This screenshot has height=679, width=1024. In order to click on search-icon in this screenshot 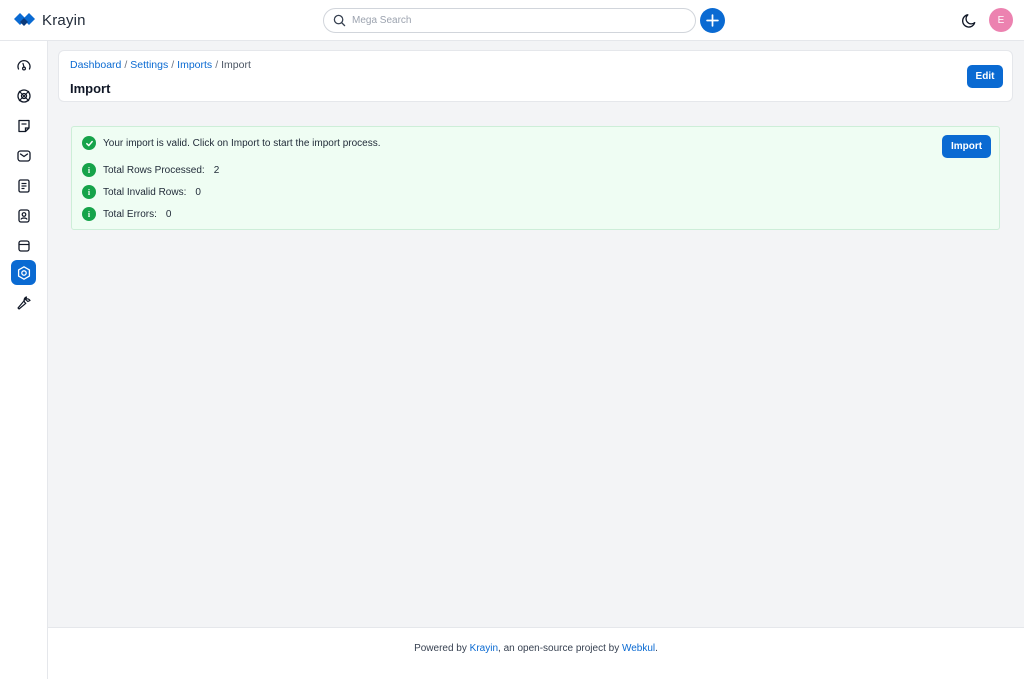, I will do `click(339, 20)`.